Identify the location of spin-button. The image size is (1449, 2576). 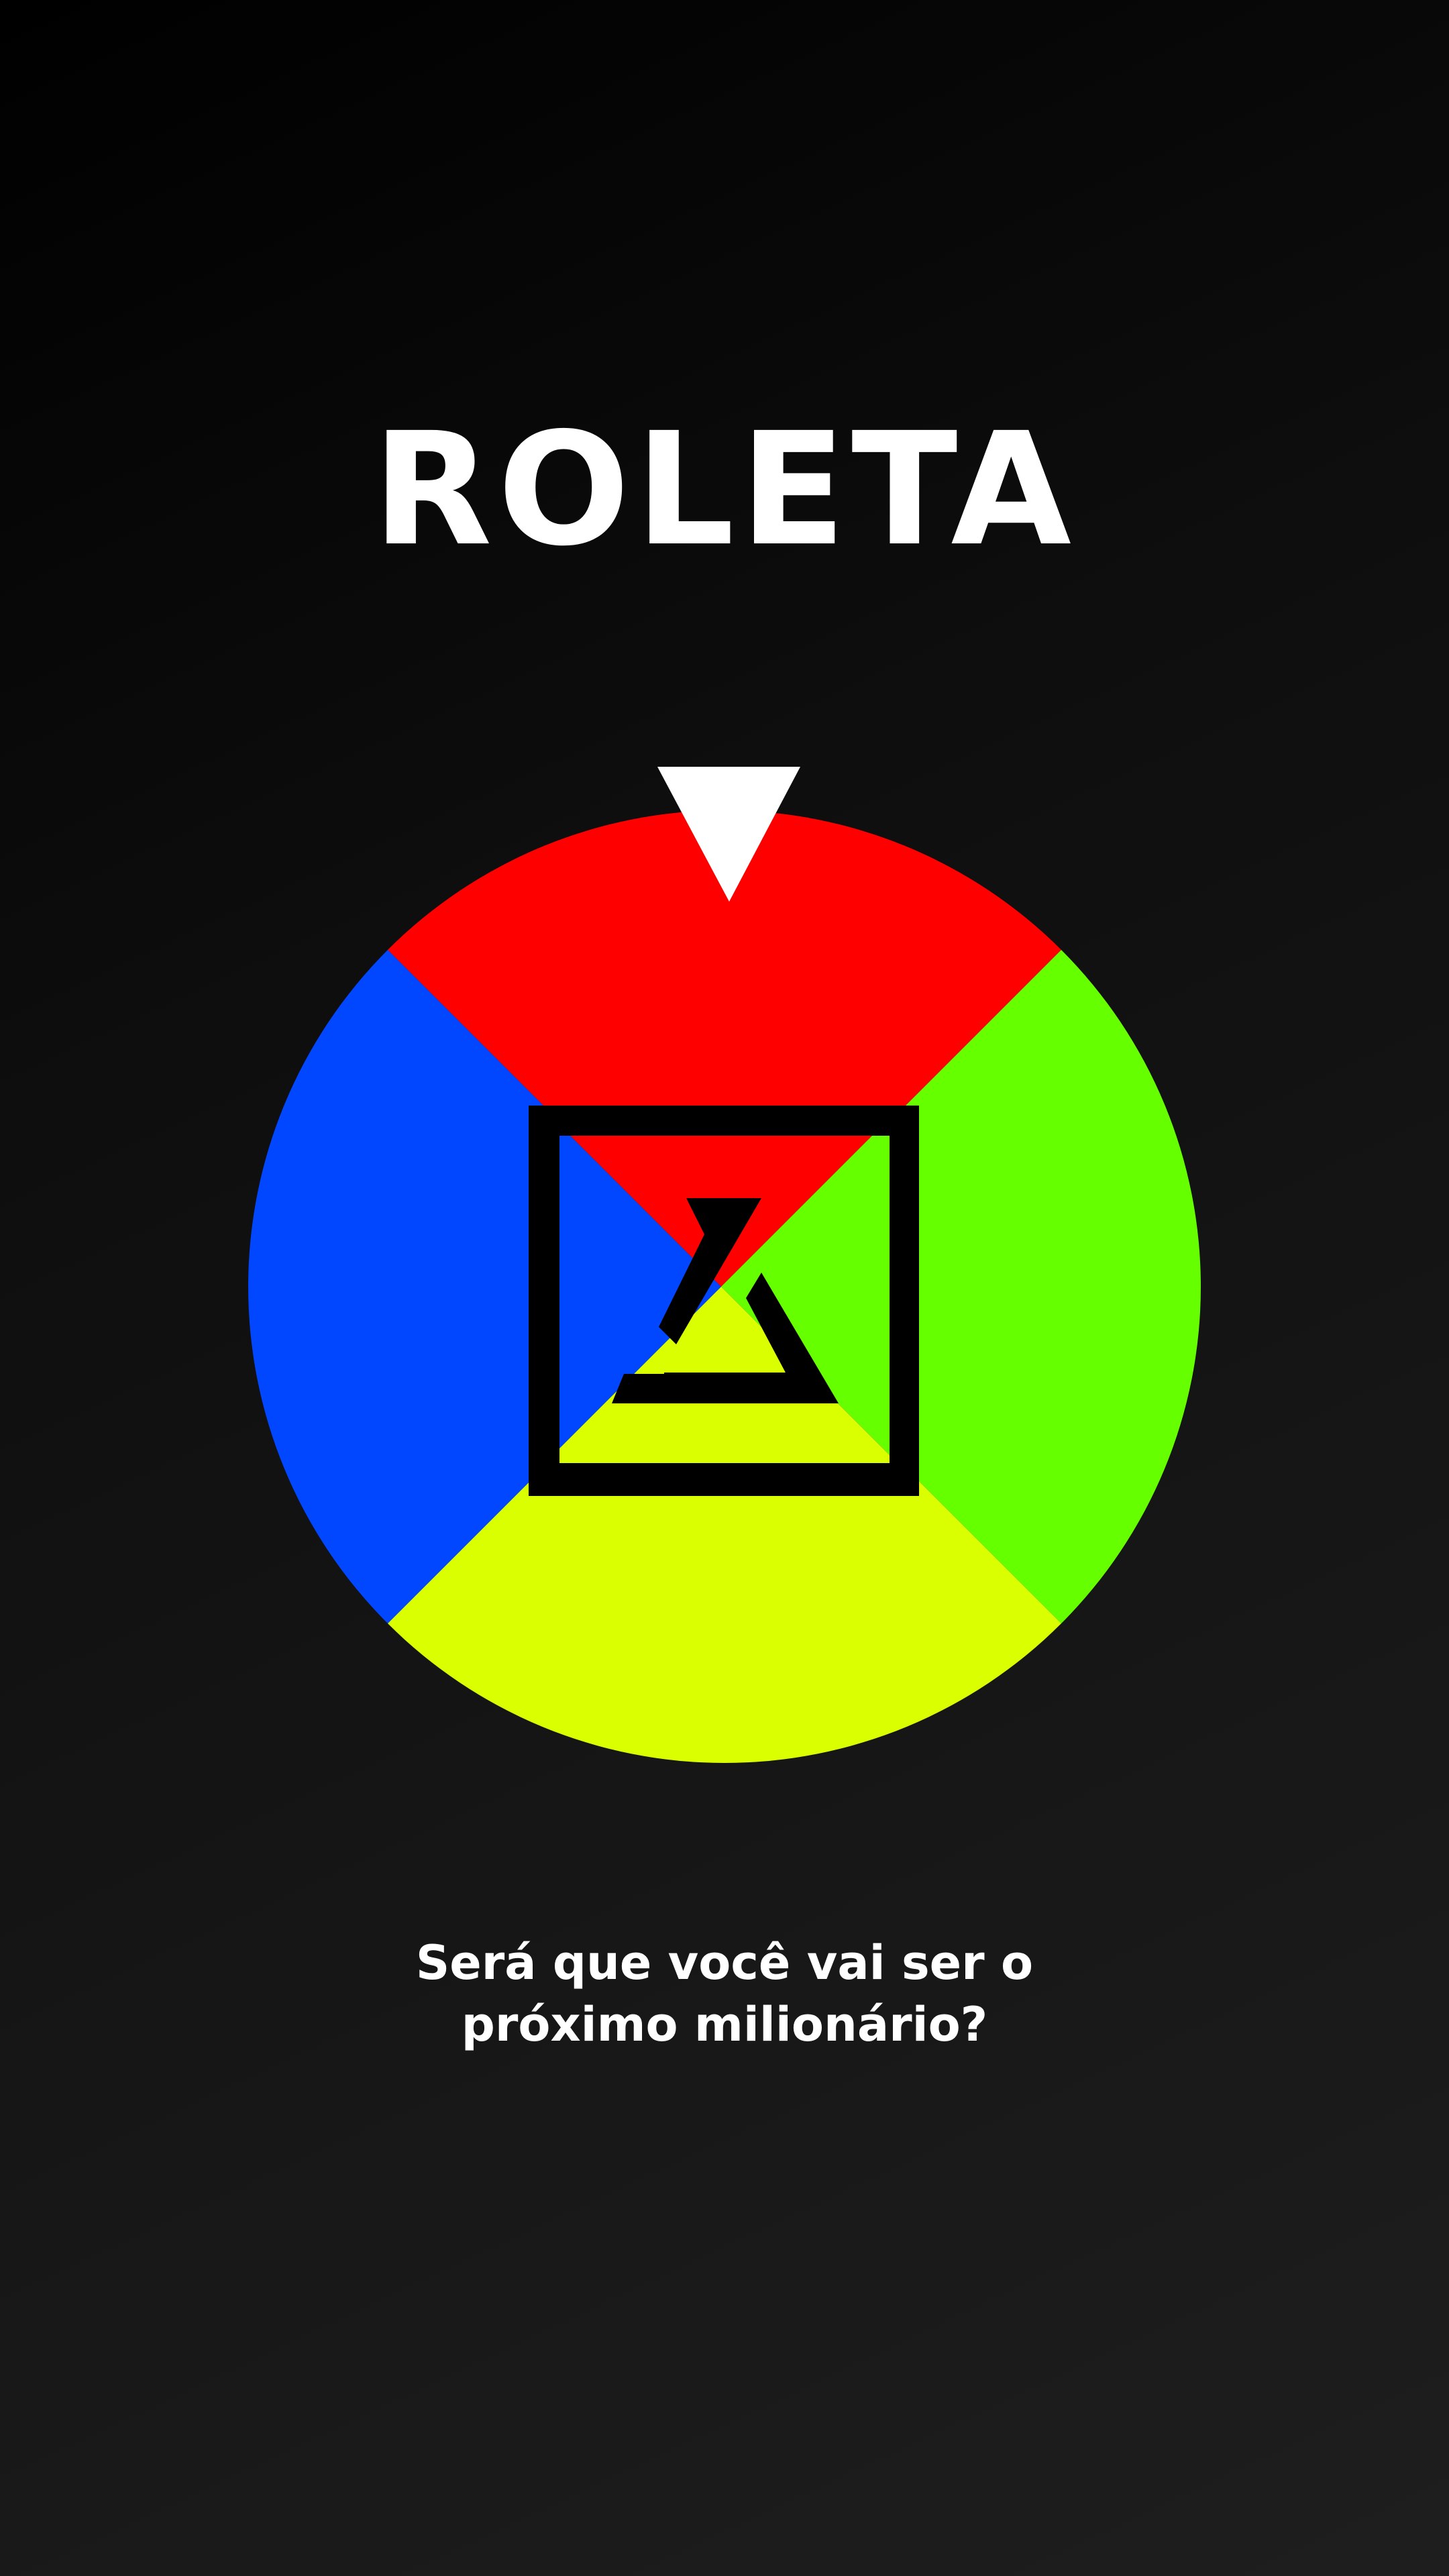
(724, 1301).